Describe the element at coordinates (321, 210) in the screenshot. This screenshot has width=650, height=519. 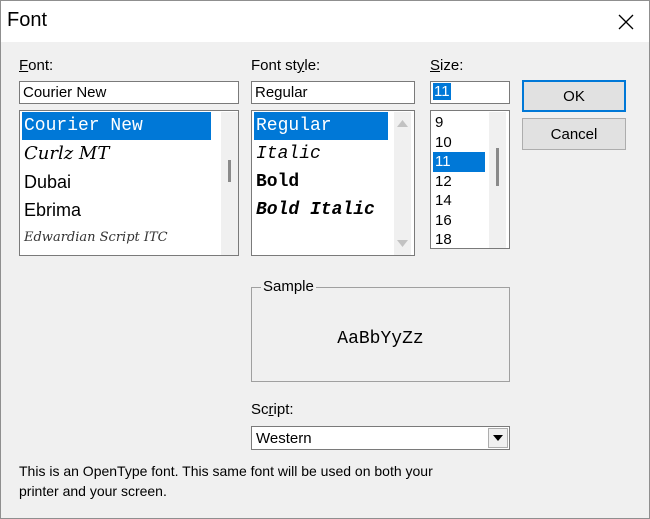
I see `font-style-item-bold-italic: Bold Italic` at that location.